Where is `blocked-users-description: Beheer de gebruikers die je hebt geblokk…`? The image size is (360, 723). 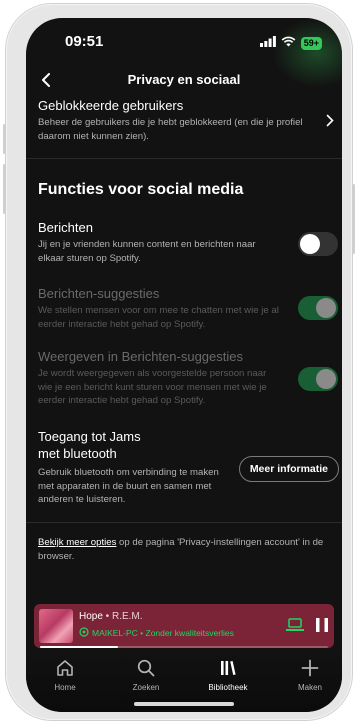
blocked-users-description: Beheer de gebruikers die je hebt geblokk… is located at coordinates (170, 129).